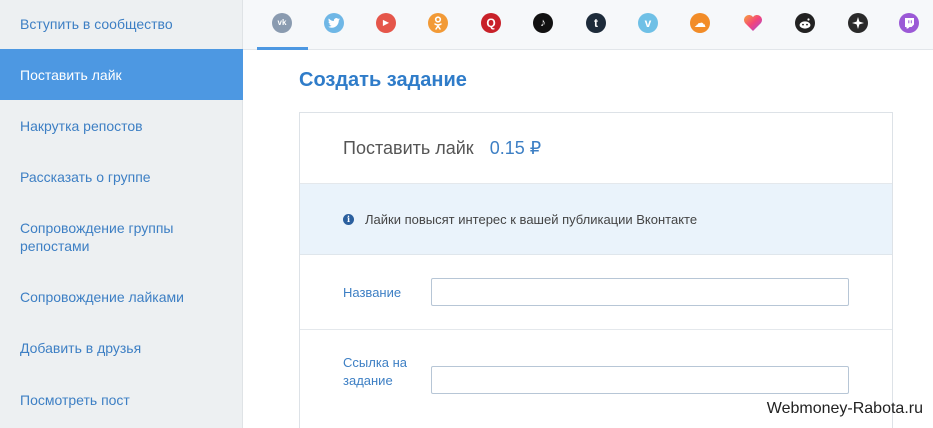 The width and height of the screenshot is (933, 428). What do you see at coordinates (96, 24) in the screenshot?
I see `sidebar-item-label: Вступить в сообщество` at bounding box center [96, 24].